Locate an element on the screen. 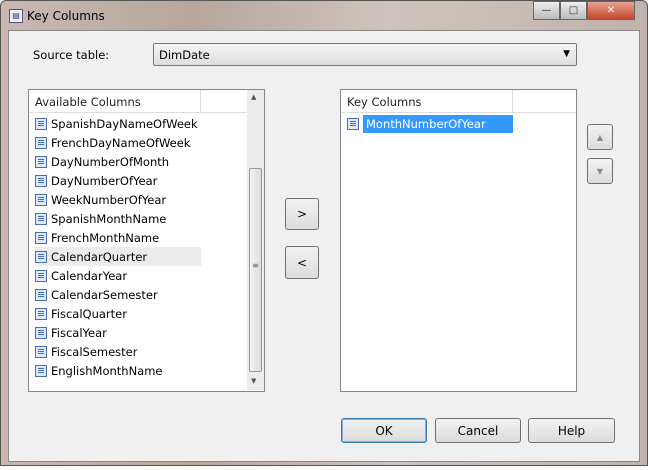  move-down-button: ▼ is located at coordinates (600, 171).